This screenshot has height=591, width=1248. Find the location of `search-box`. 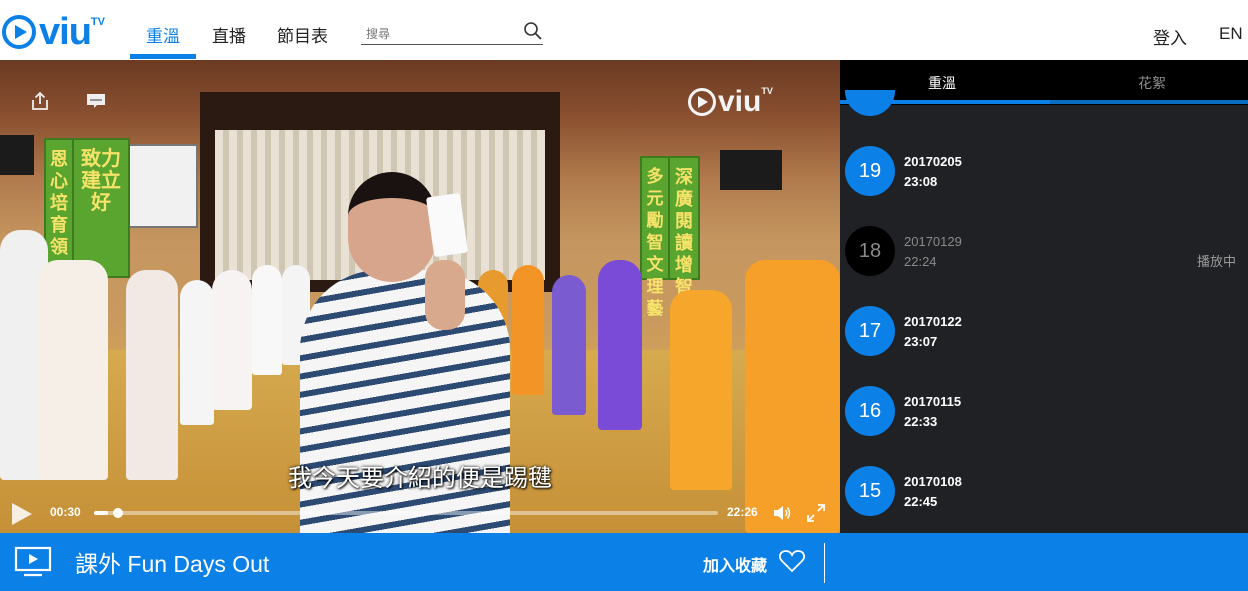

search-box is located at coordinates (452, 32).